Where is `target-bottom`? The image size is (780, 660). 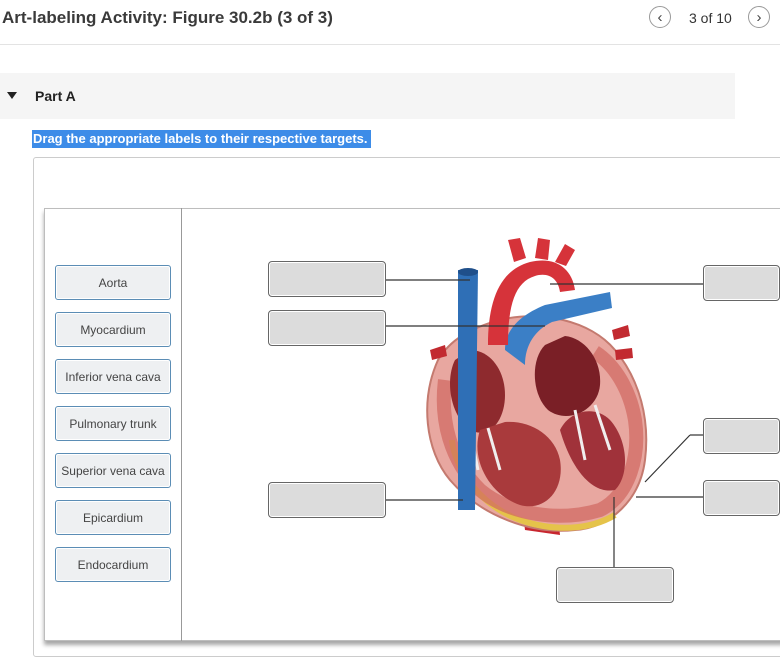 target-bottom is located at coordinates (615, 585).